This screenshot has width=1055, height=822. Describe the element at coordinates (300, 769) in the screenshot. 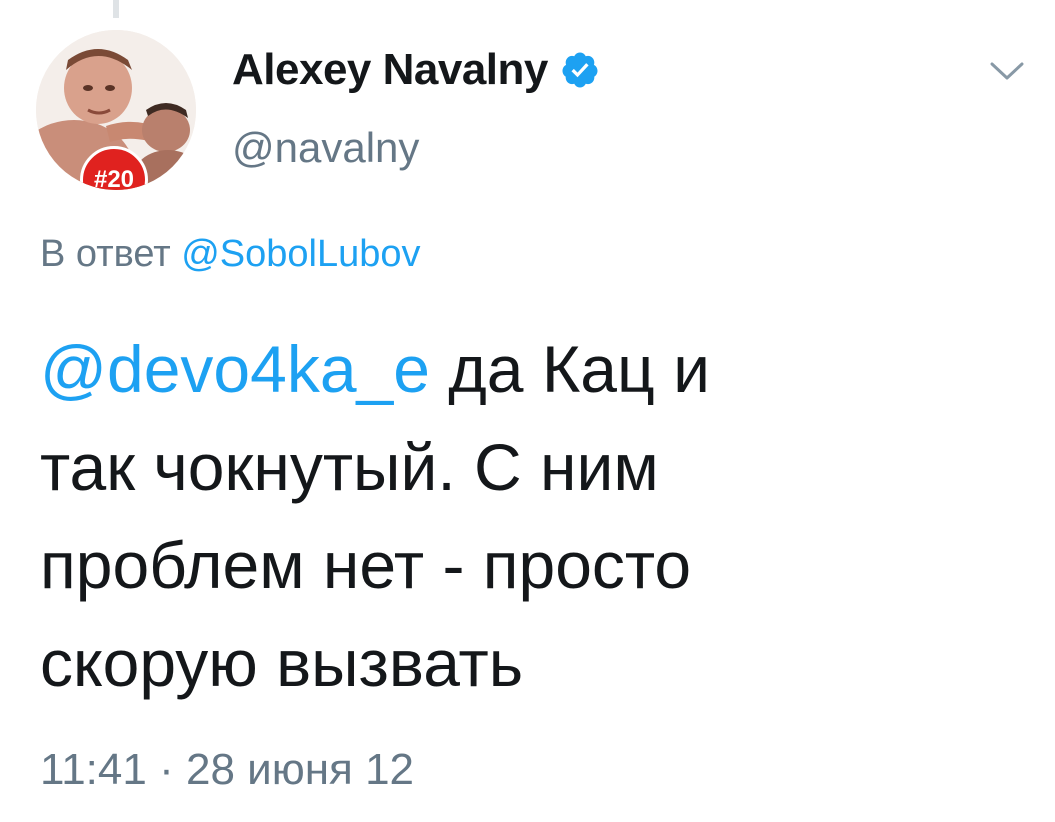

I see `tweet-date: 28 июня 12` at that location.